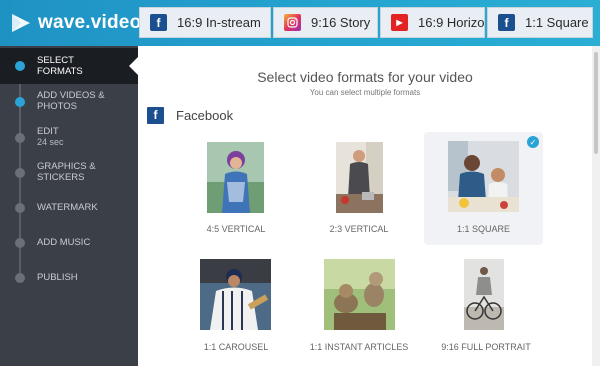 This screenshot has height=366, width=600. What do you see at coordinates (596, 103) in the screenshot?
I see `scrollbar-thumb` at bounding box center [596, 103].